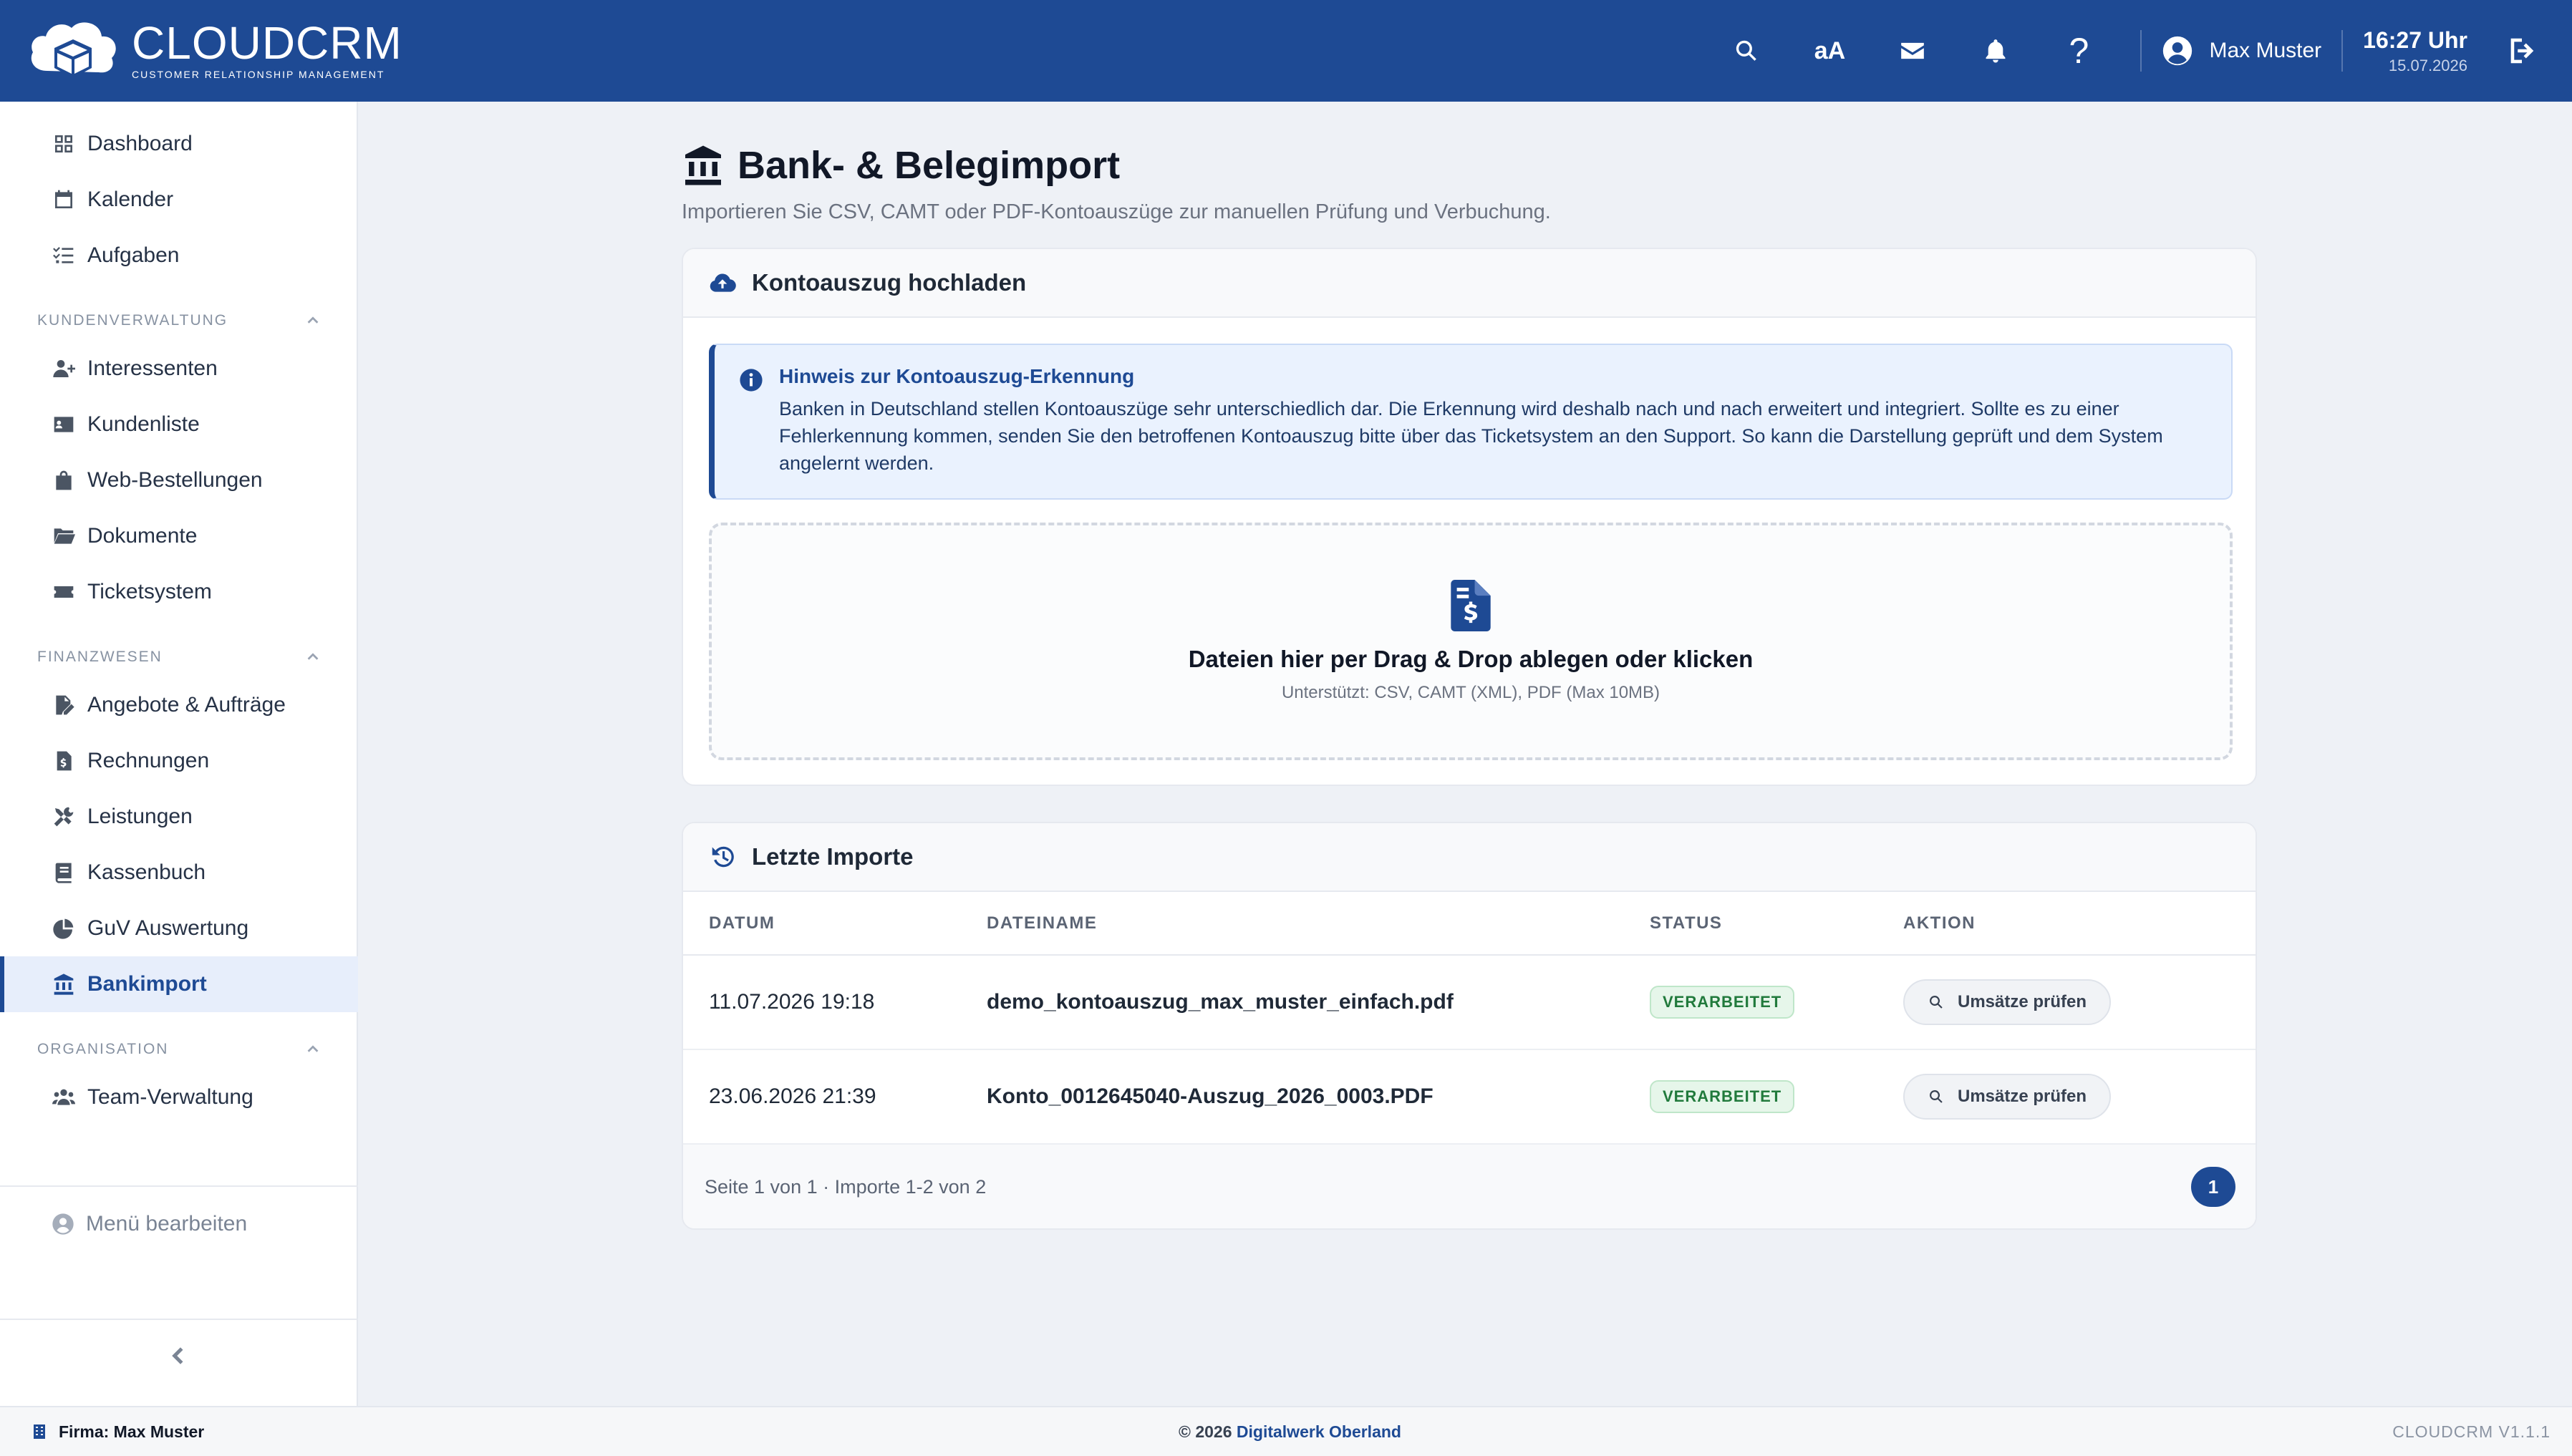  Describe the element at coordinates (64, 928) in the screenshot. I see `pie-chart-icon` at that location.